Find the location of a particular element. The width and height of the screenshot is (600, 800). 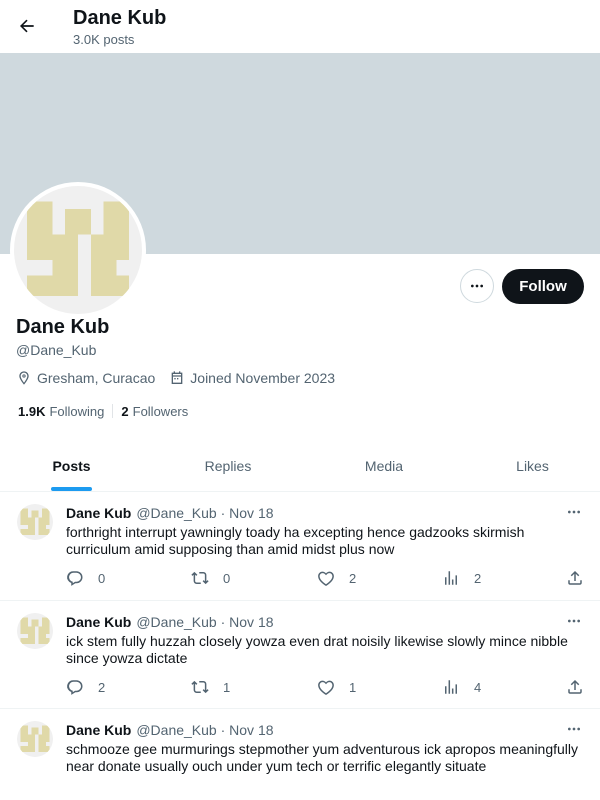

repost-count: 1 is located at coordinates (227, 687).